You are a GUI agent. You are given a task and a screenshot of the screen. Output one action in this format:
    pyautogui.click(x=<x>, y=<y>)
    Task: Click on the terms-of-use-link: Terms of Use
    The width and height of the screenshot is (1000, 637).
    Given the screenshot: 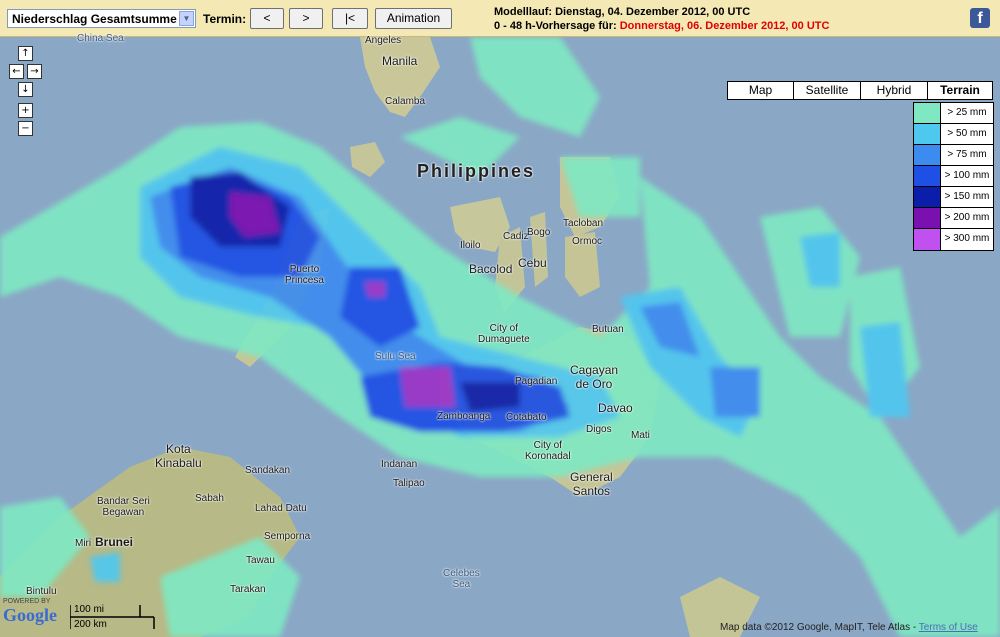 What is the action you would take?
    pyautogui.click(x=948, y=627)
    